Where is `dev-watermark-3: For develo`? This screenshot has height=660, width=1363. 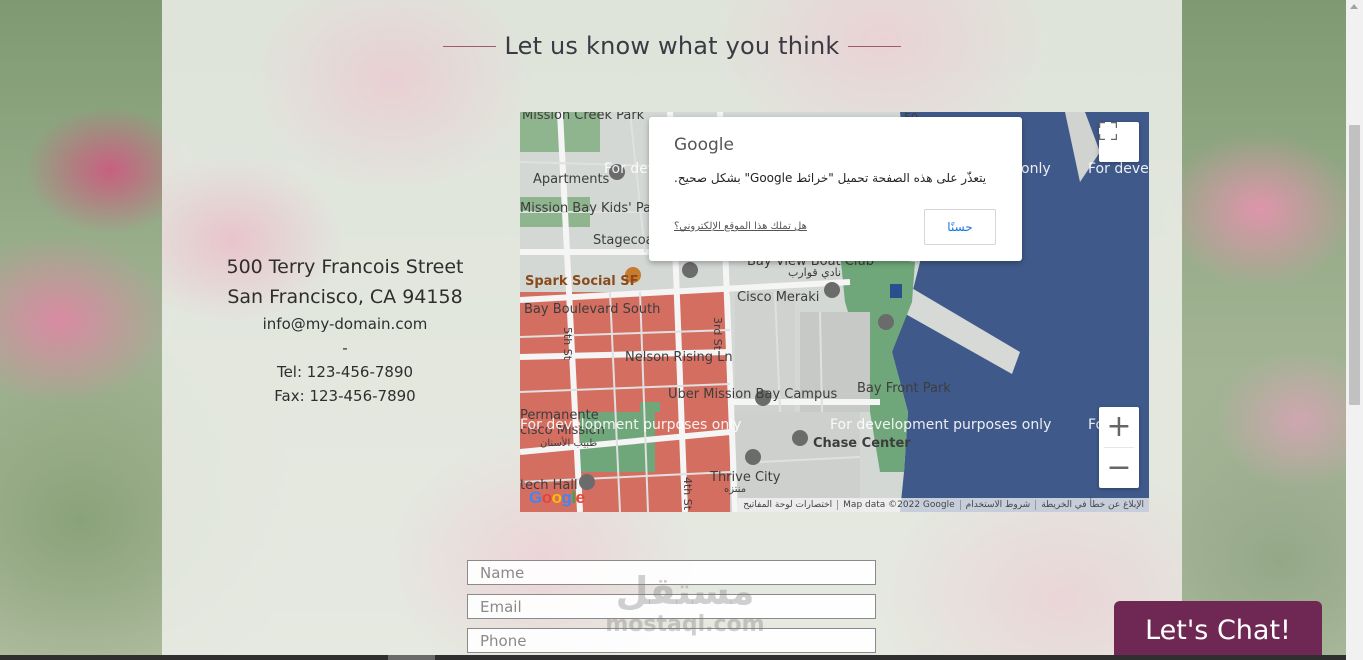
dev-watermark-3: For develo is located at coordinates (1118, 169).